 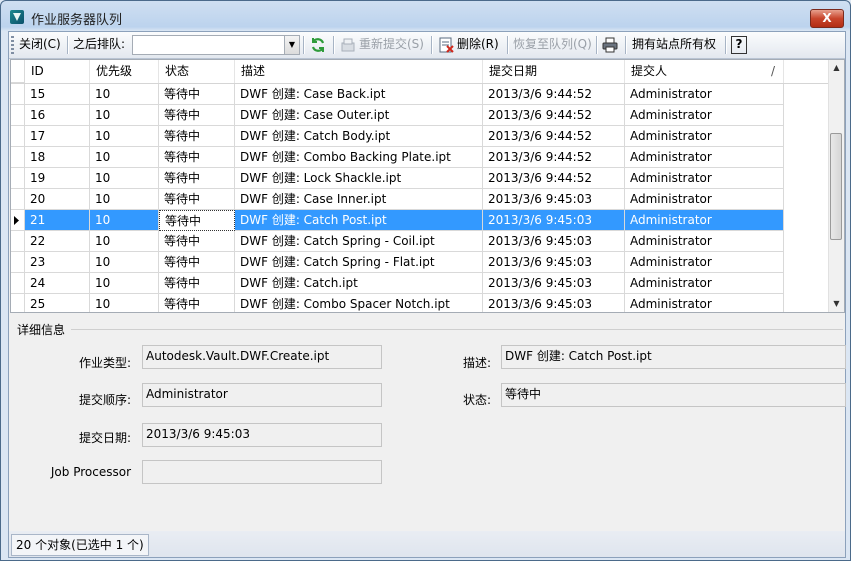 What do you see at coordinates (359, 199) in the screenshot?
I see `cell-description: DWF 创建: Case Inner.ipt` at bounding box center [359, 199].